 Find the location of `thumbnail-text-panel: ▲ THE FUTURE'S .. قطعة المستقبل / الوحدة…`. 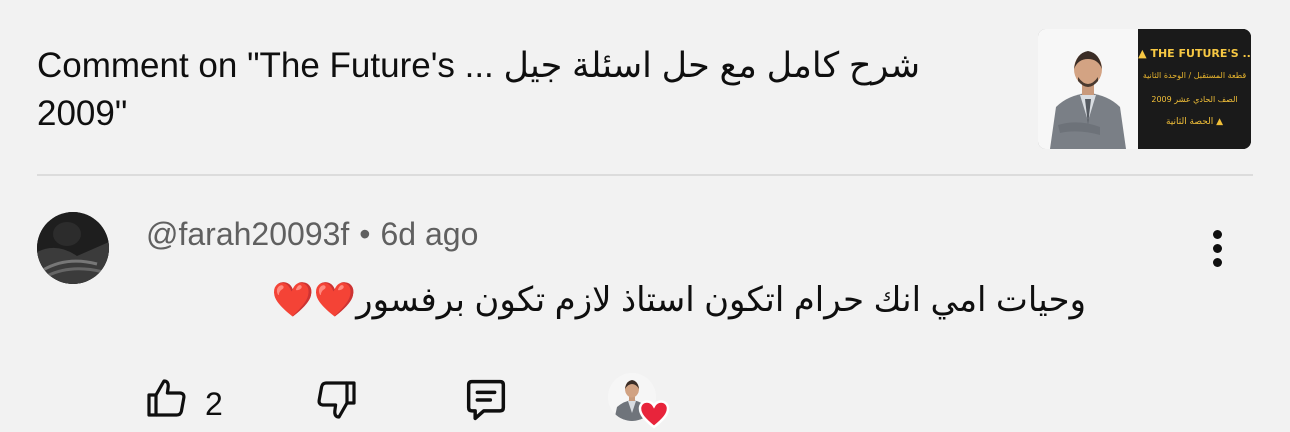

thumbnail-text-panel: ▲ THE FUTURE'S .. قطعة المستقبل / الوحدة… is located at coordinates (1194, 89).